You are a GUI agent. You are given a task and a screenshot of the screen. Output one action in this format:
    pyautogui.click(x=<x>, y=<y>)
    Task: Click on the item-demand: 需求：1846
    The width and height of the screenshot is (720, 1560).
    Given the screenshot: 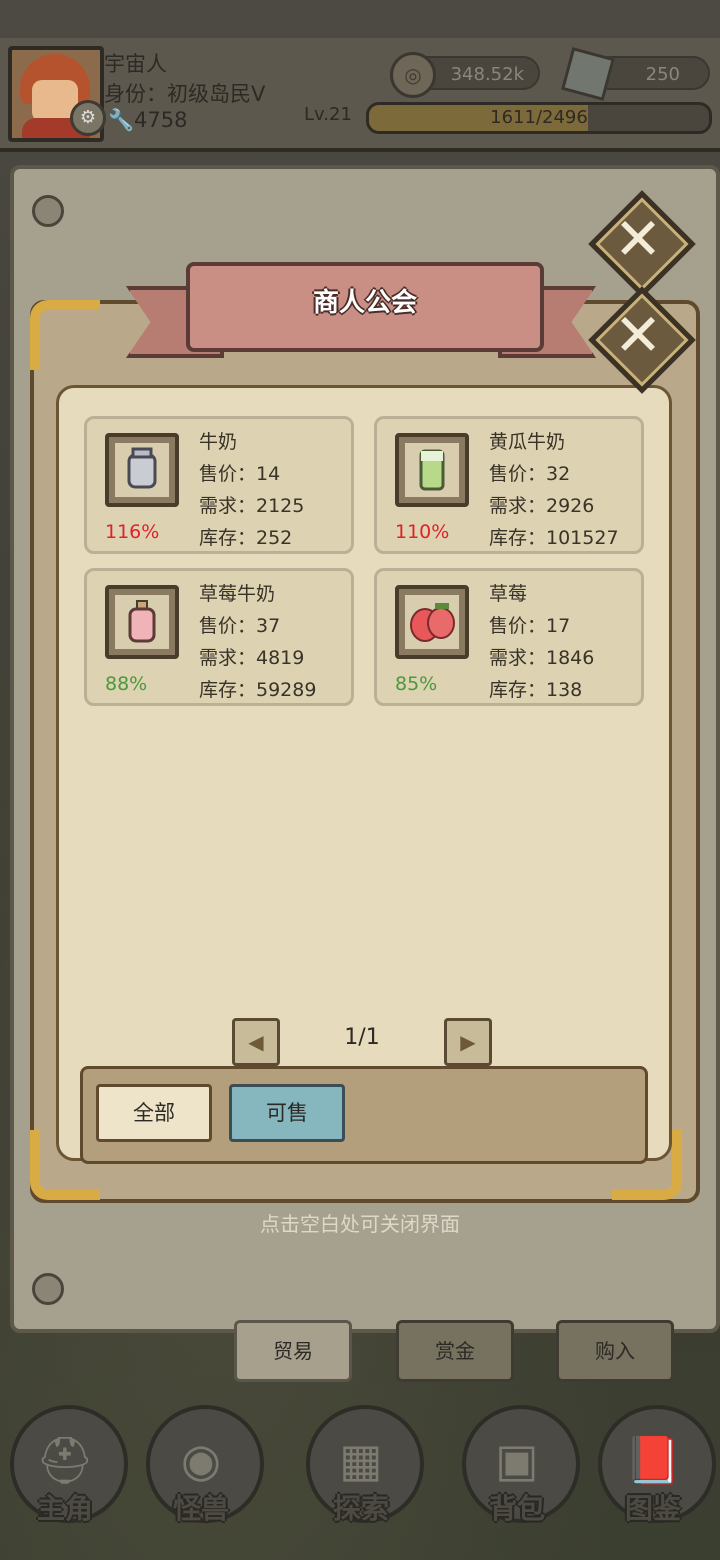 What is the action you would take?
    pyautogui.click(x=542, y=658)
    